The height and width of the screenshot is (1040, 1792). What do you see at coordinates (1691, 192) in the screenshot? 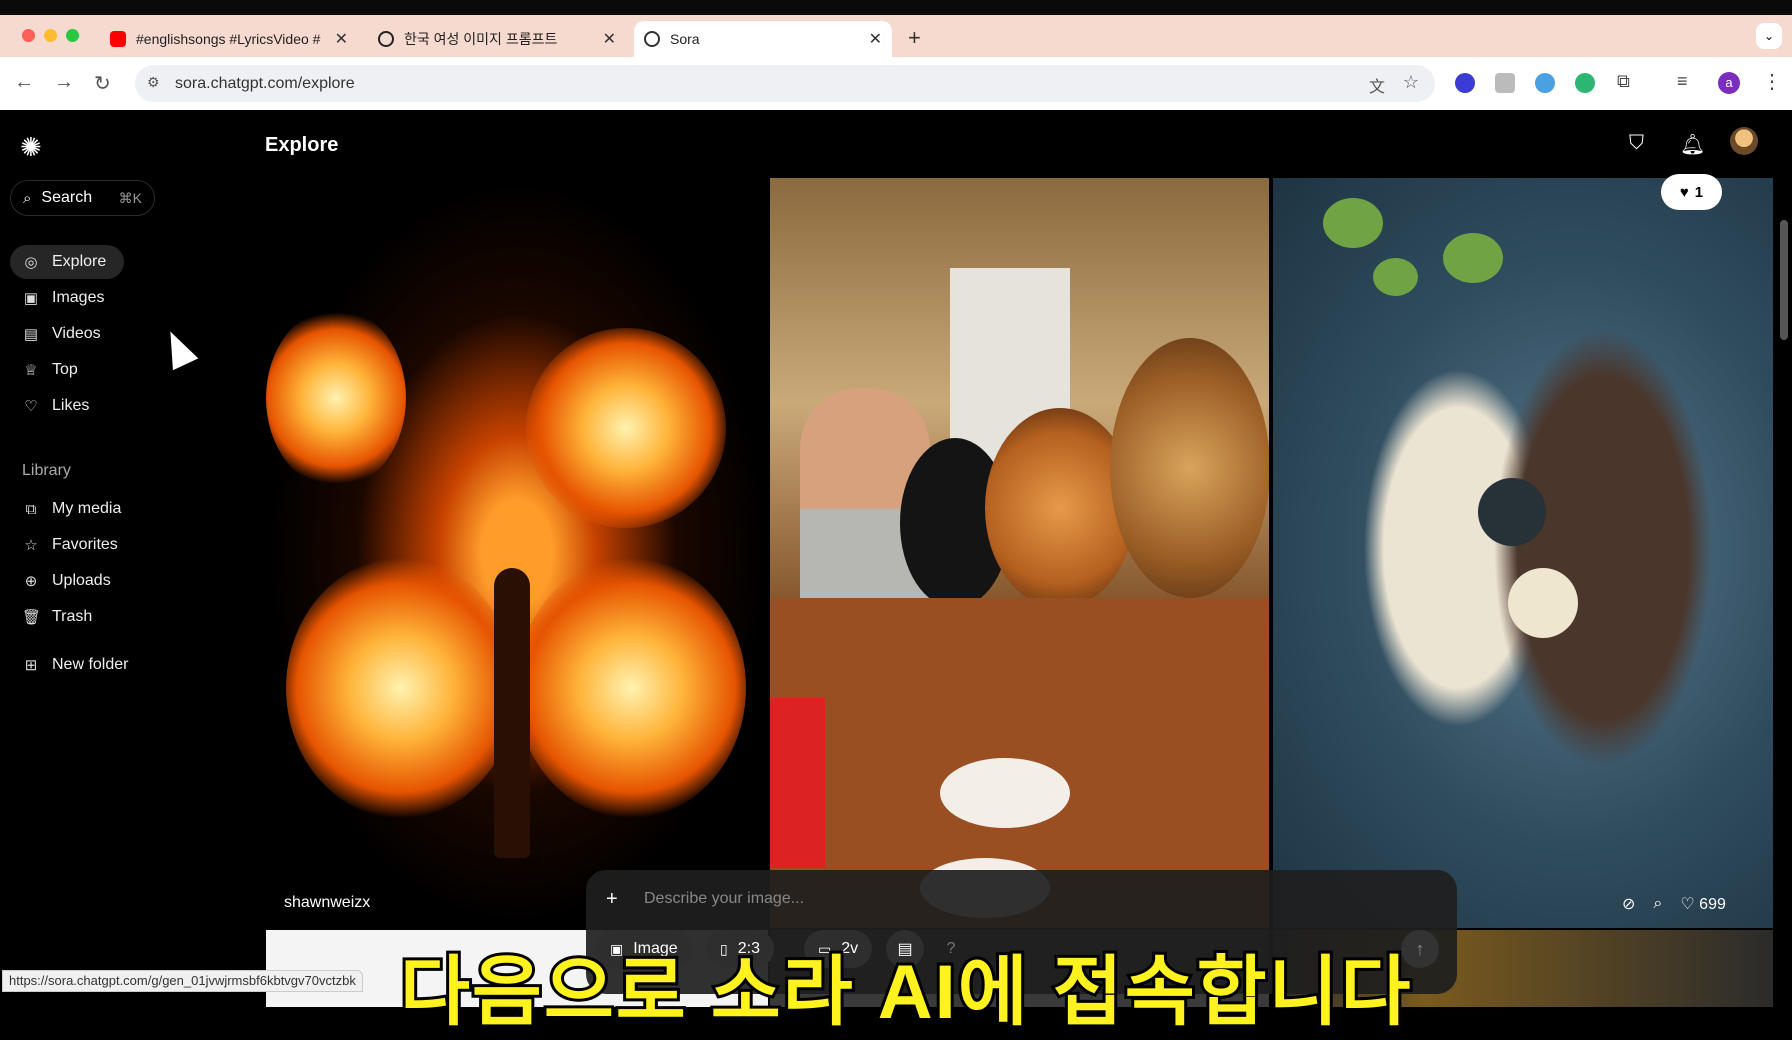
I see `like-notification-badge: ♥ 1` at bounding box center [1691, 192].